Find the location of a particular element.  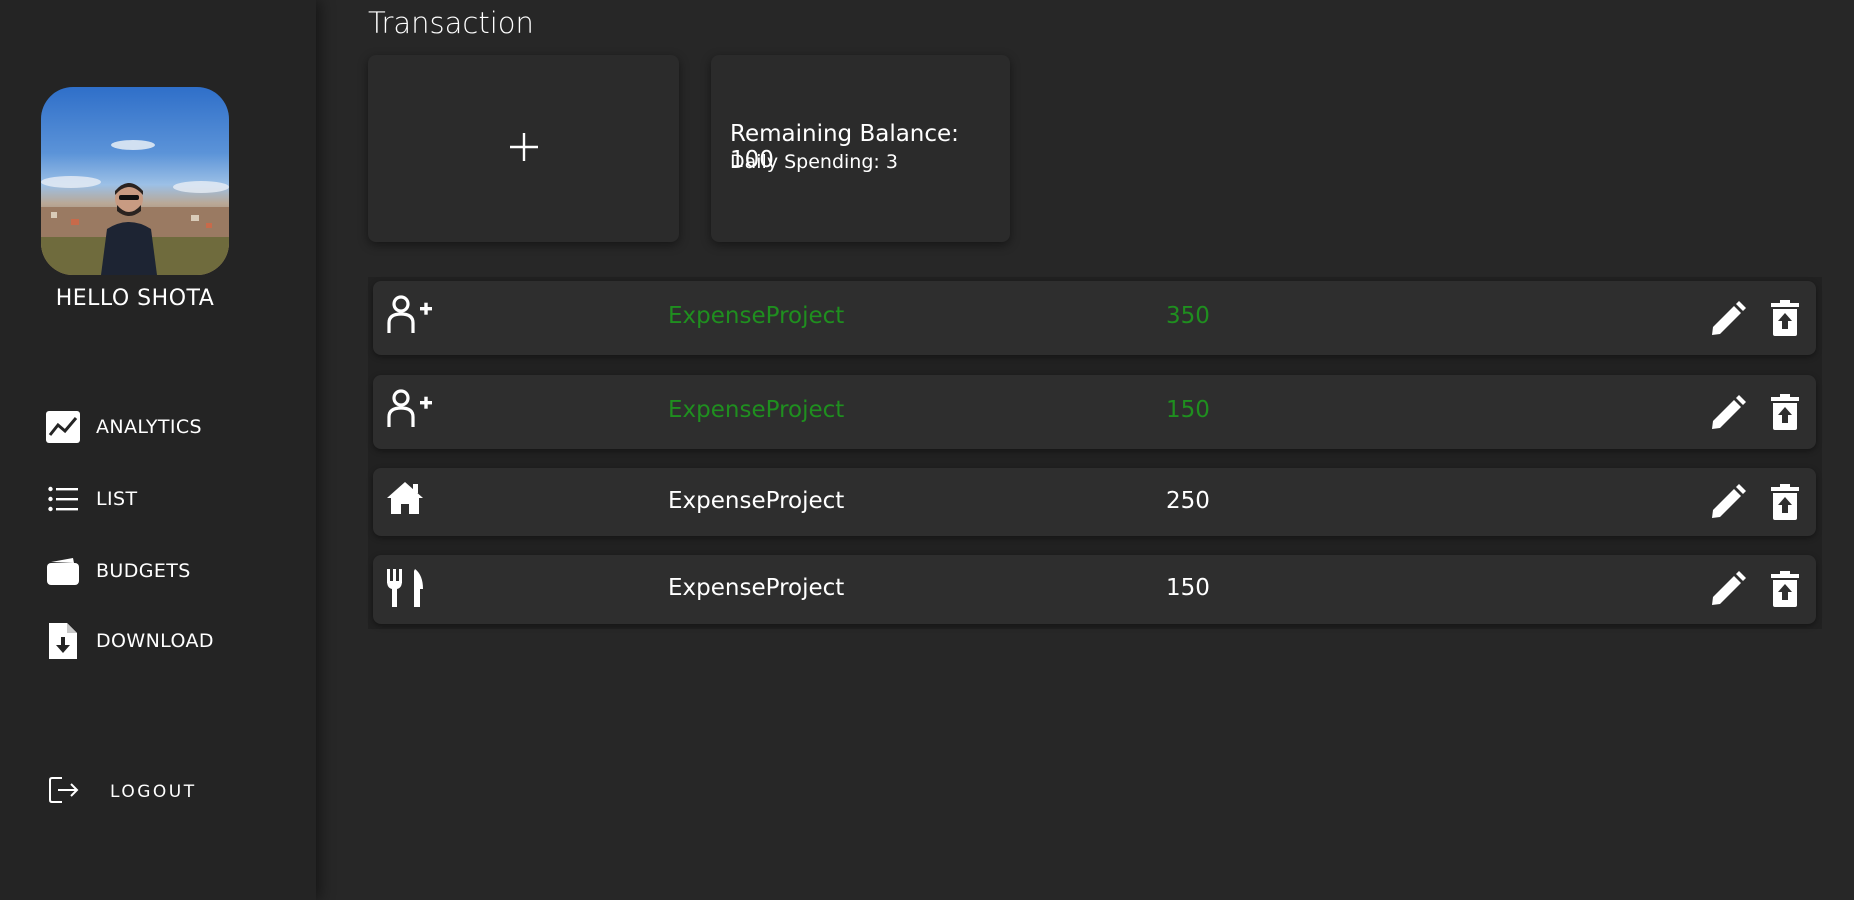

nav-item-budgets: BUDGETS is located at coordinates (118, 571).